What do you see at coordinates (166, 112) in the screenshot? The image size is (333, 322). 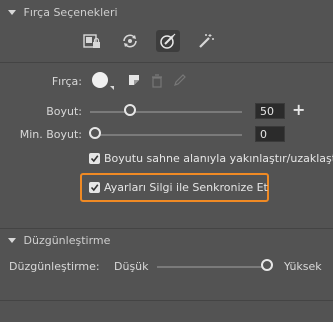 I see `size-slider-track` at bounding box center [166, 112].